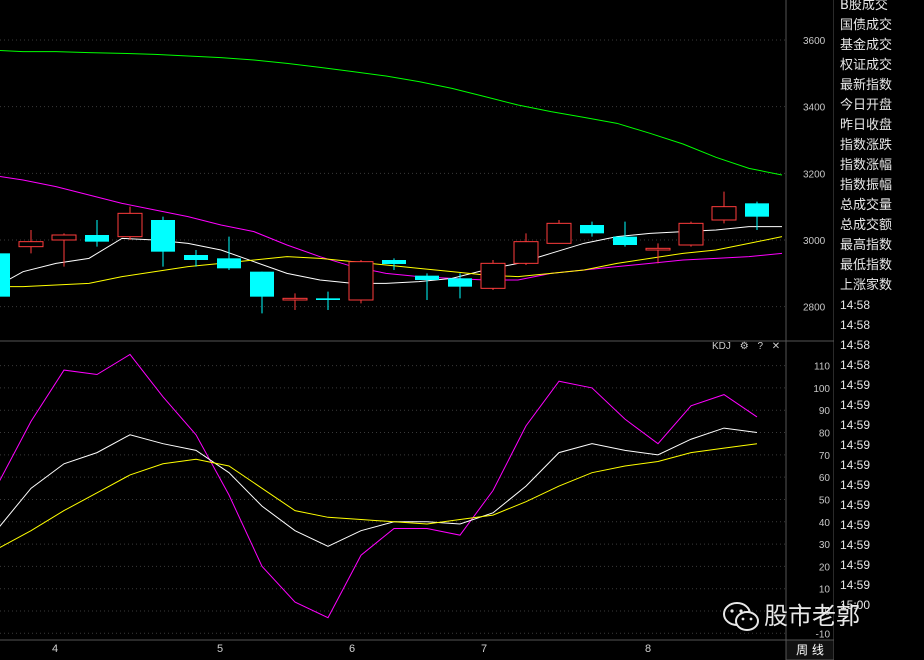 The height and width of the screenshot is (660, 924). I want to click on quote-field-label: B股成交, so click(864, 6).